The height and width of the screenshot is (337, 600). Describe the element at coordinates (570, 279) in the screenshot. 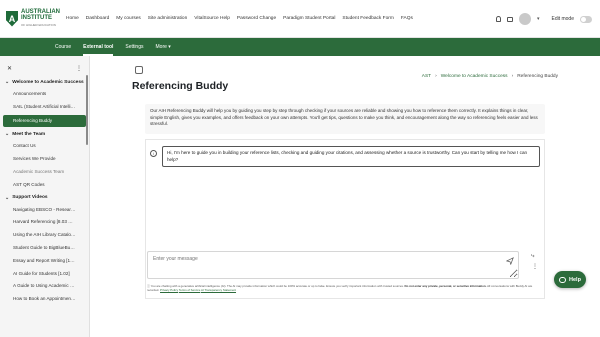

I see `help-button: Help` at that location.